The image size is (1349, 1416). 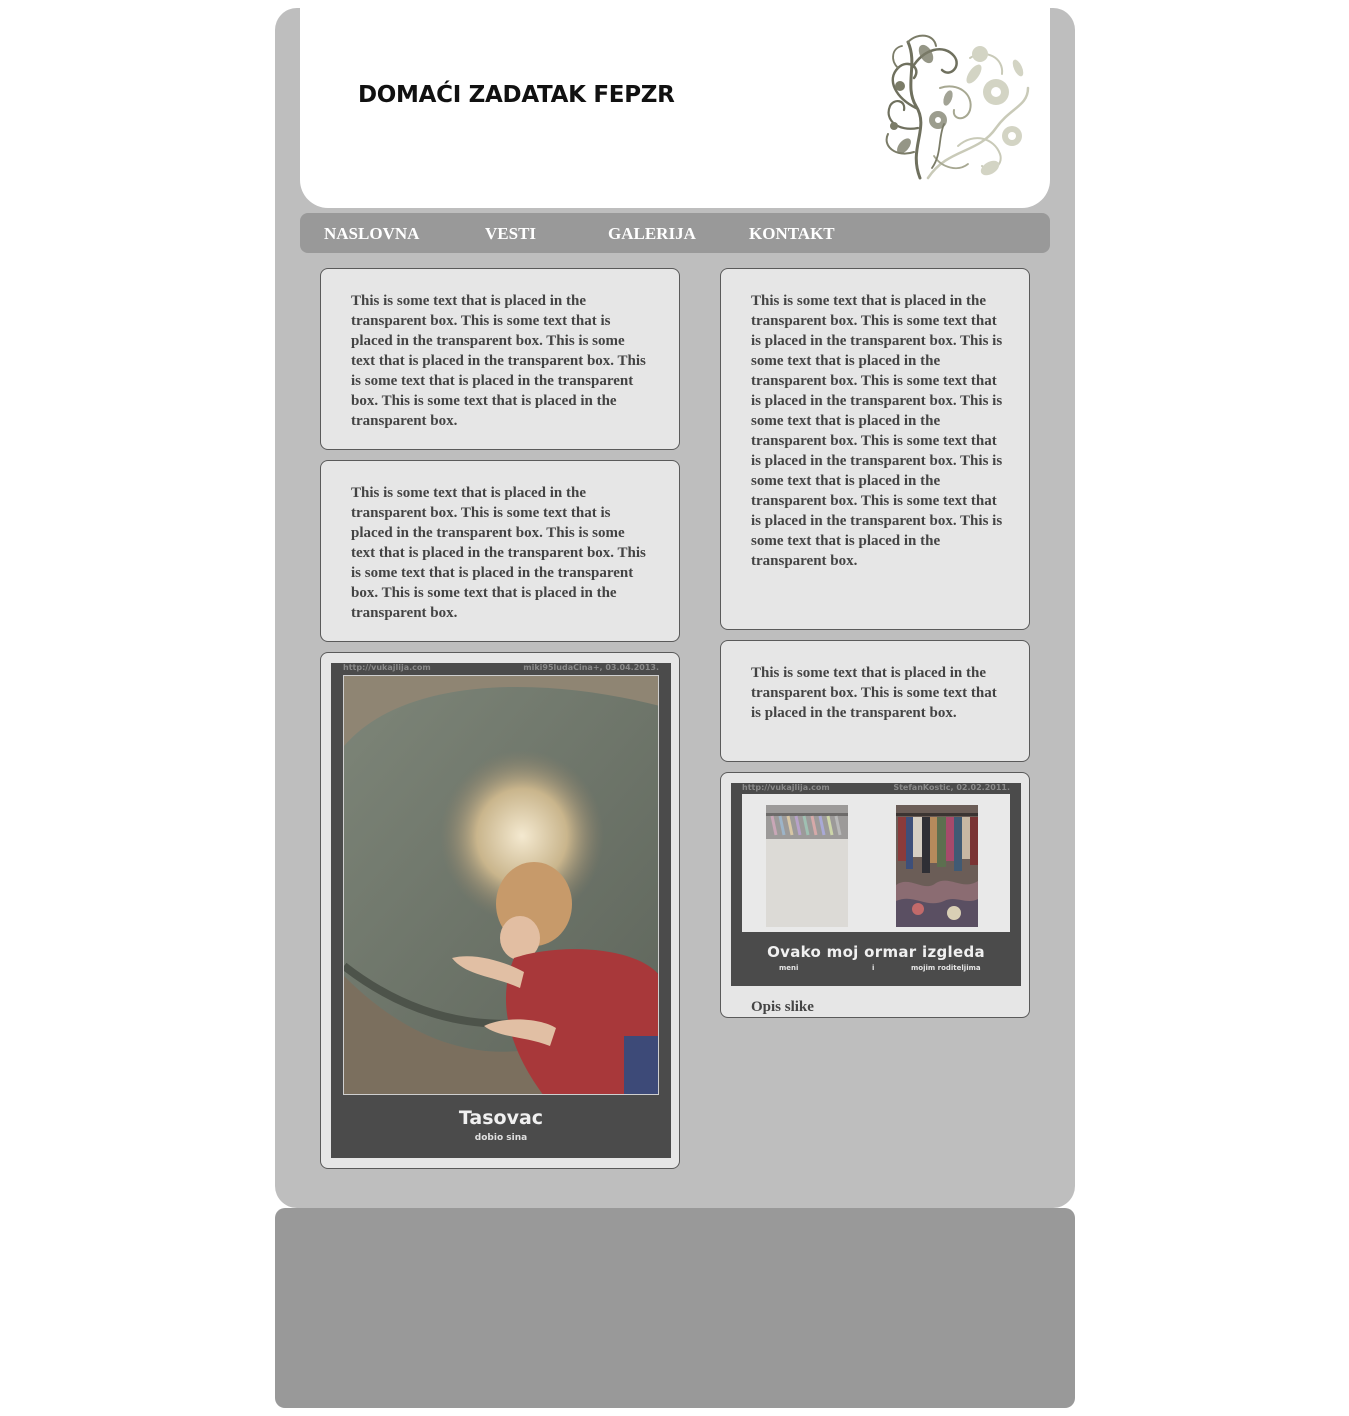 What do you see at coordinates (510, 234) in the screenshot?
I see `nav-item-vesti: VESTI` at bounding box center [510, 234].